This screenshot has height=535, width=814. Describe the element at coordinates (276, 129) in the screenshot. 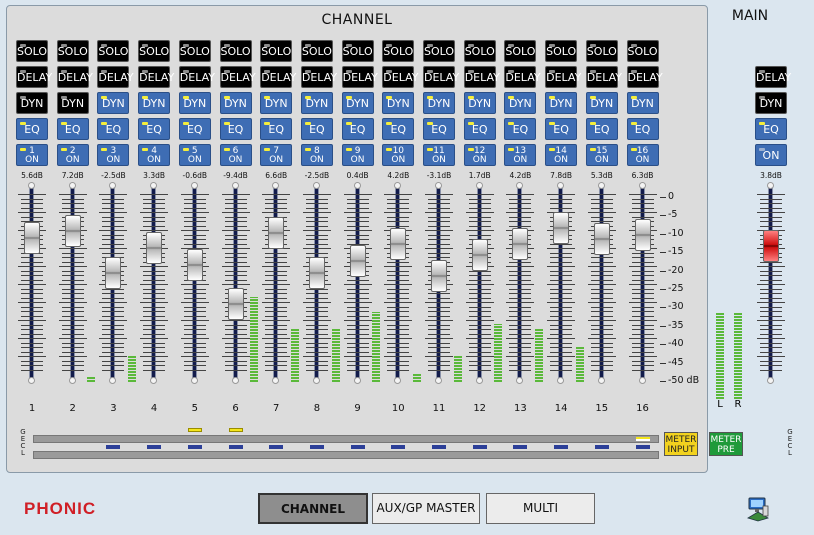

I see `ch7-eq-button: EQ` at that location.